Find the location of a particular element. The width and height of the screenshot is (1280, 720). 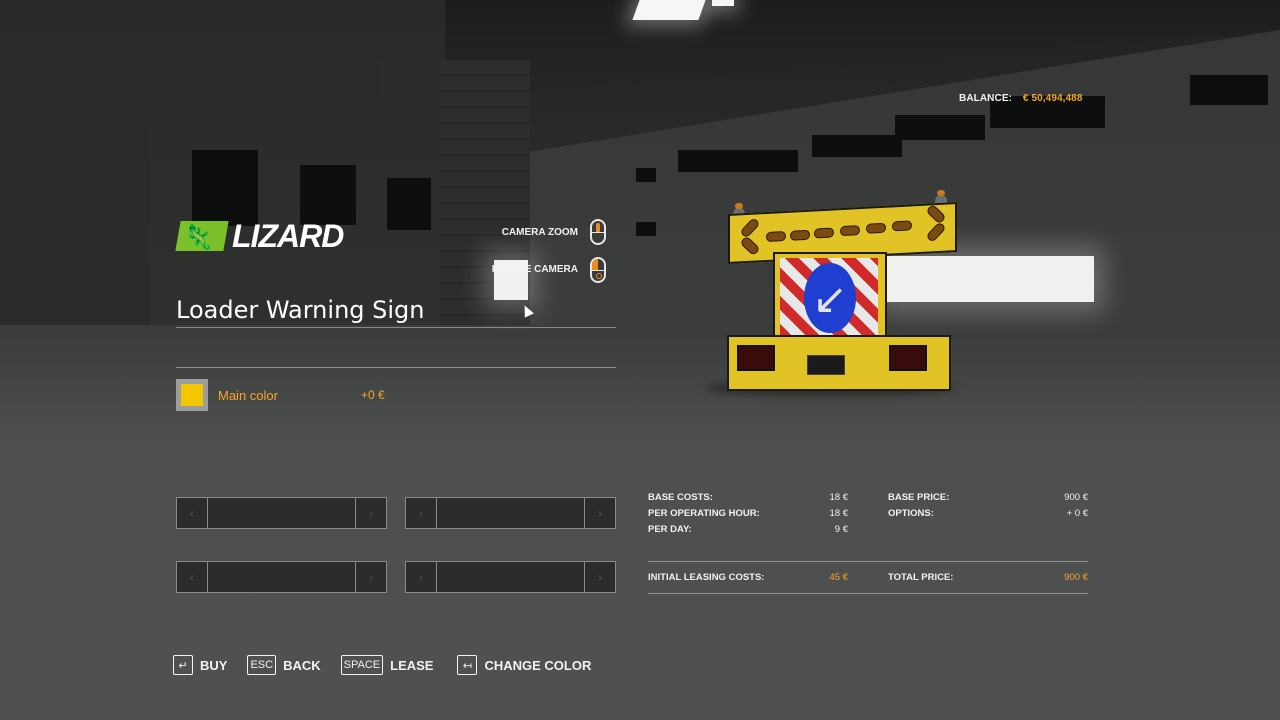

rotate-camera-hint: ROTATE CAMERA is located at coordinates (522, 269).